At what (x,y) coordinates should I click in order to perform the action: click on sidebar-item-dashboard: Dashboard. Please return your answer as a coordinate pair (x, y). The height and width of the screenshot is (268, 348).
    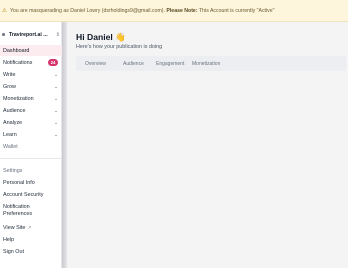
    Looking at the image, I should click on (31, 50).